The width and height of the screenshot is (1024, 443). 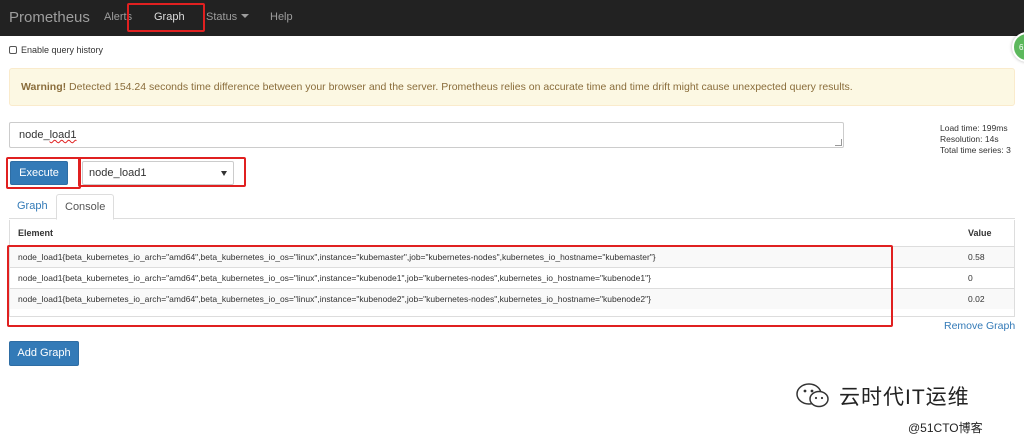 I want to click on wechat-icon, so click(x=812, y=395).